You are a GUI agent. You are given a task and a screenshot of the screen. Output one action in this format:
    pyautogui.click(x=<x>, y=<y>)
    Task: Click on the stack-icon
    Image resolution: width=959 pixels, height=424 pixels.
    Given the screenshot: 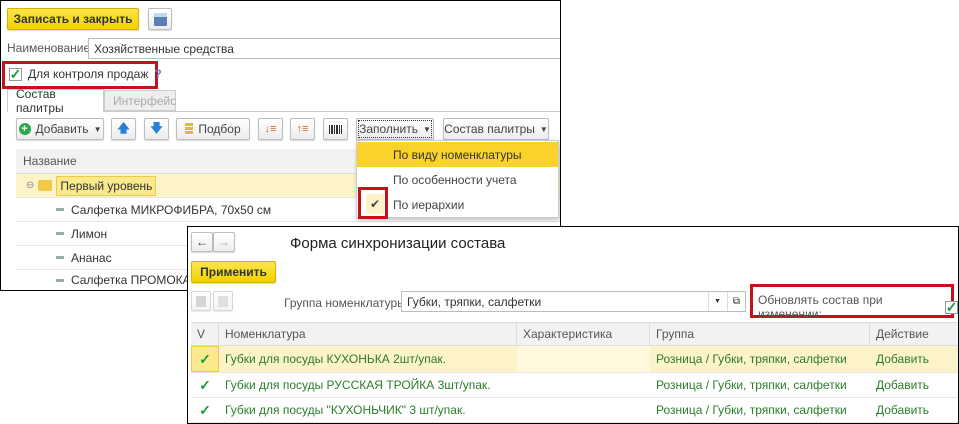 What is the action you would take?
    pyautogui.click(x=189, y=129)
    